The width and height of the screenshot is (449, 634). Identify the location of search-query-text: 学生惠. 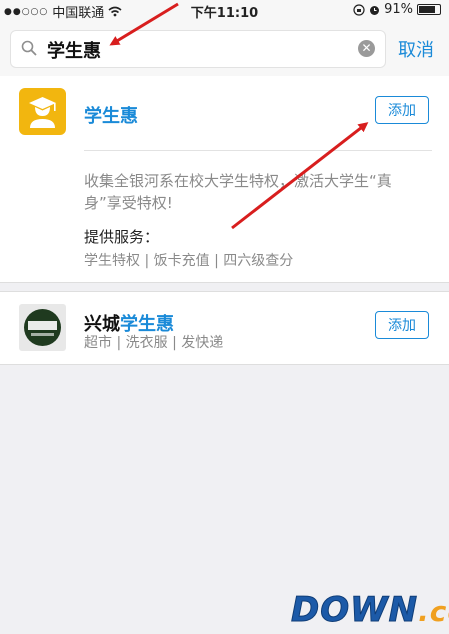
(74, 51).